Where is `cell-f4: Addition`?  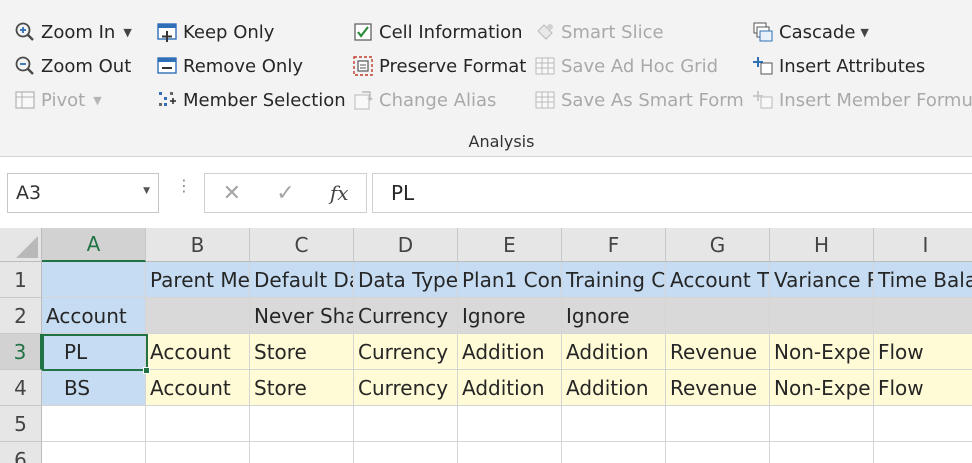
cell-f4: Addition is located at coordinates (614, 388).